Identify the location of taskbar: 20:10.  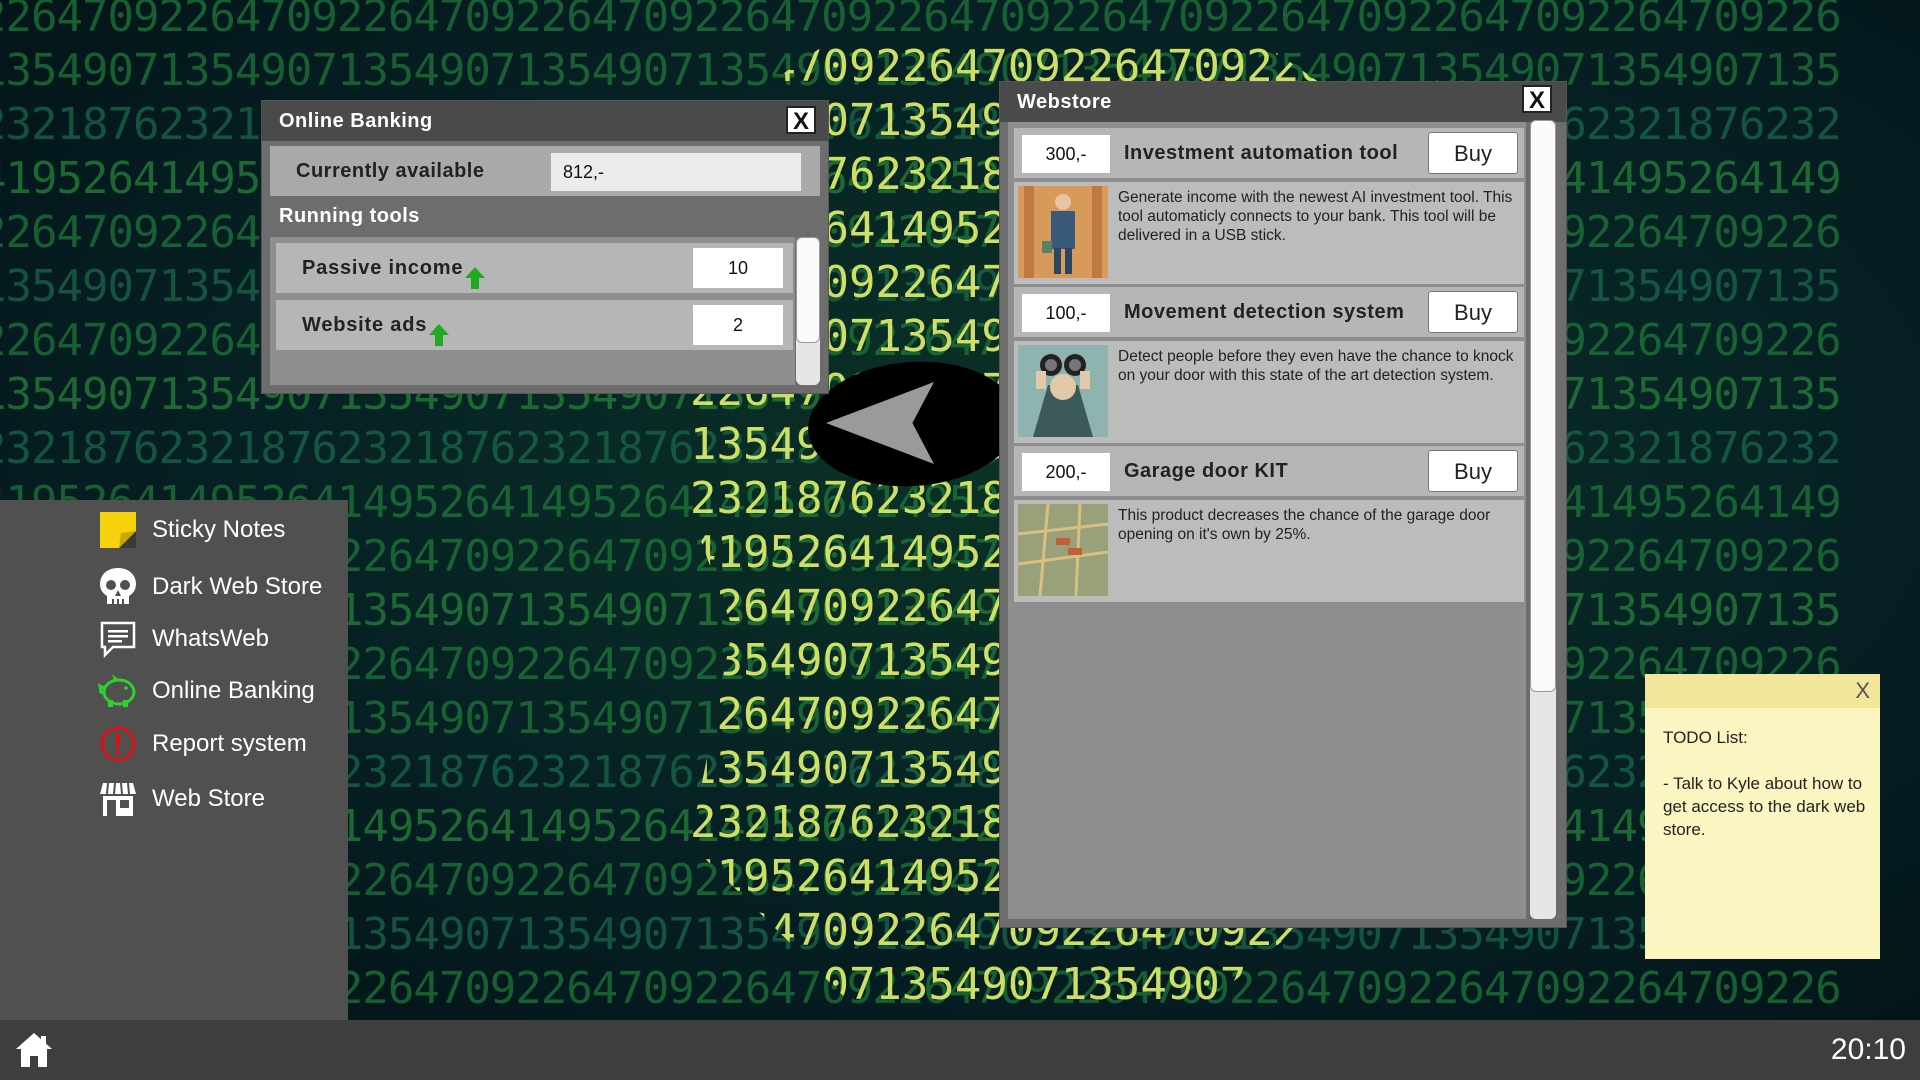
(960, 1050).